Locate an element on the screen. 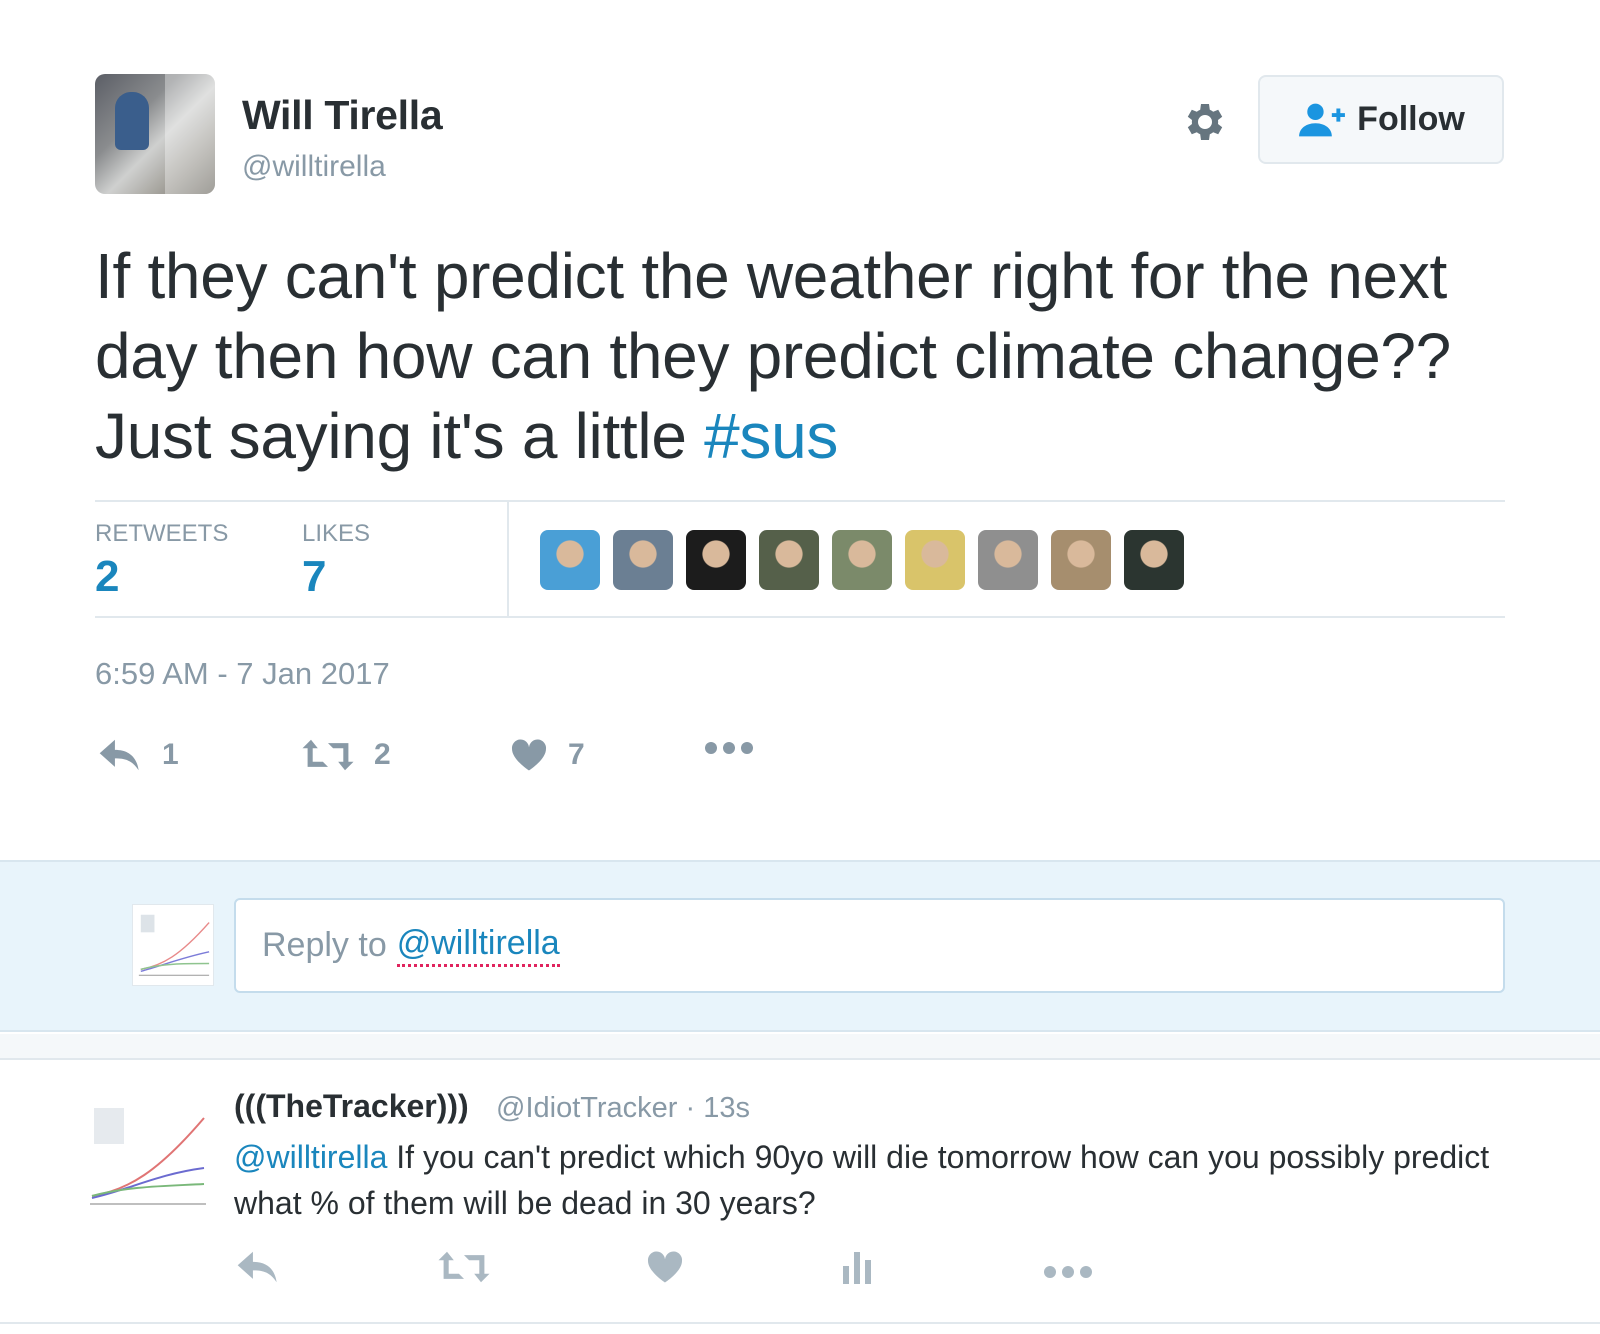 This screenshot has width=1600, height=1334. retweet-button: 2 is located at coordinates (346, 755).